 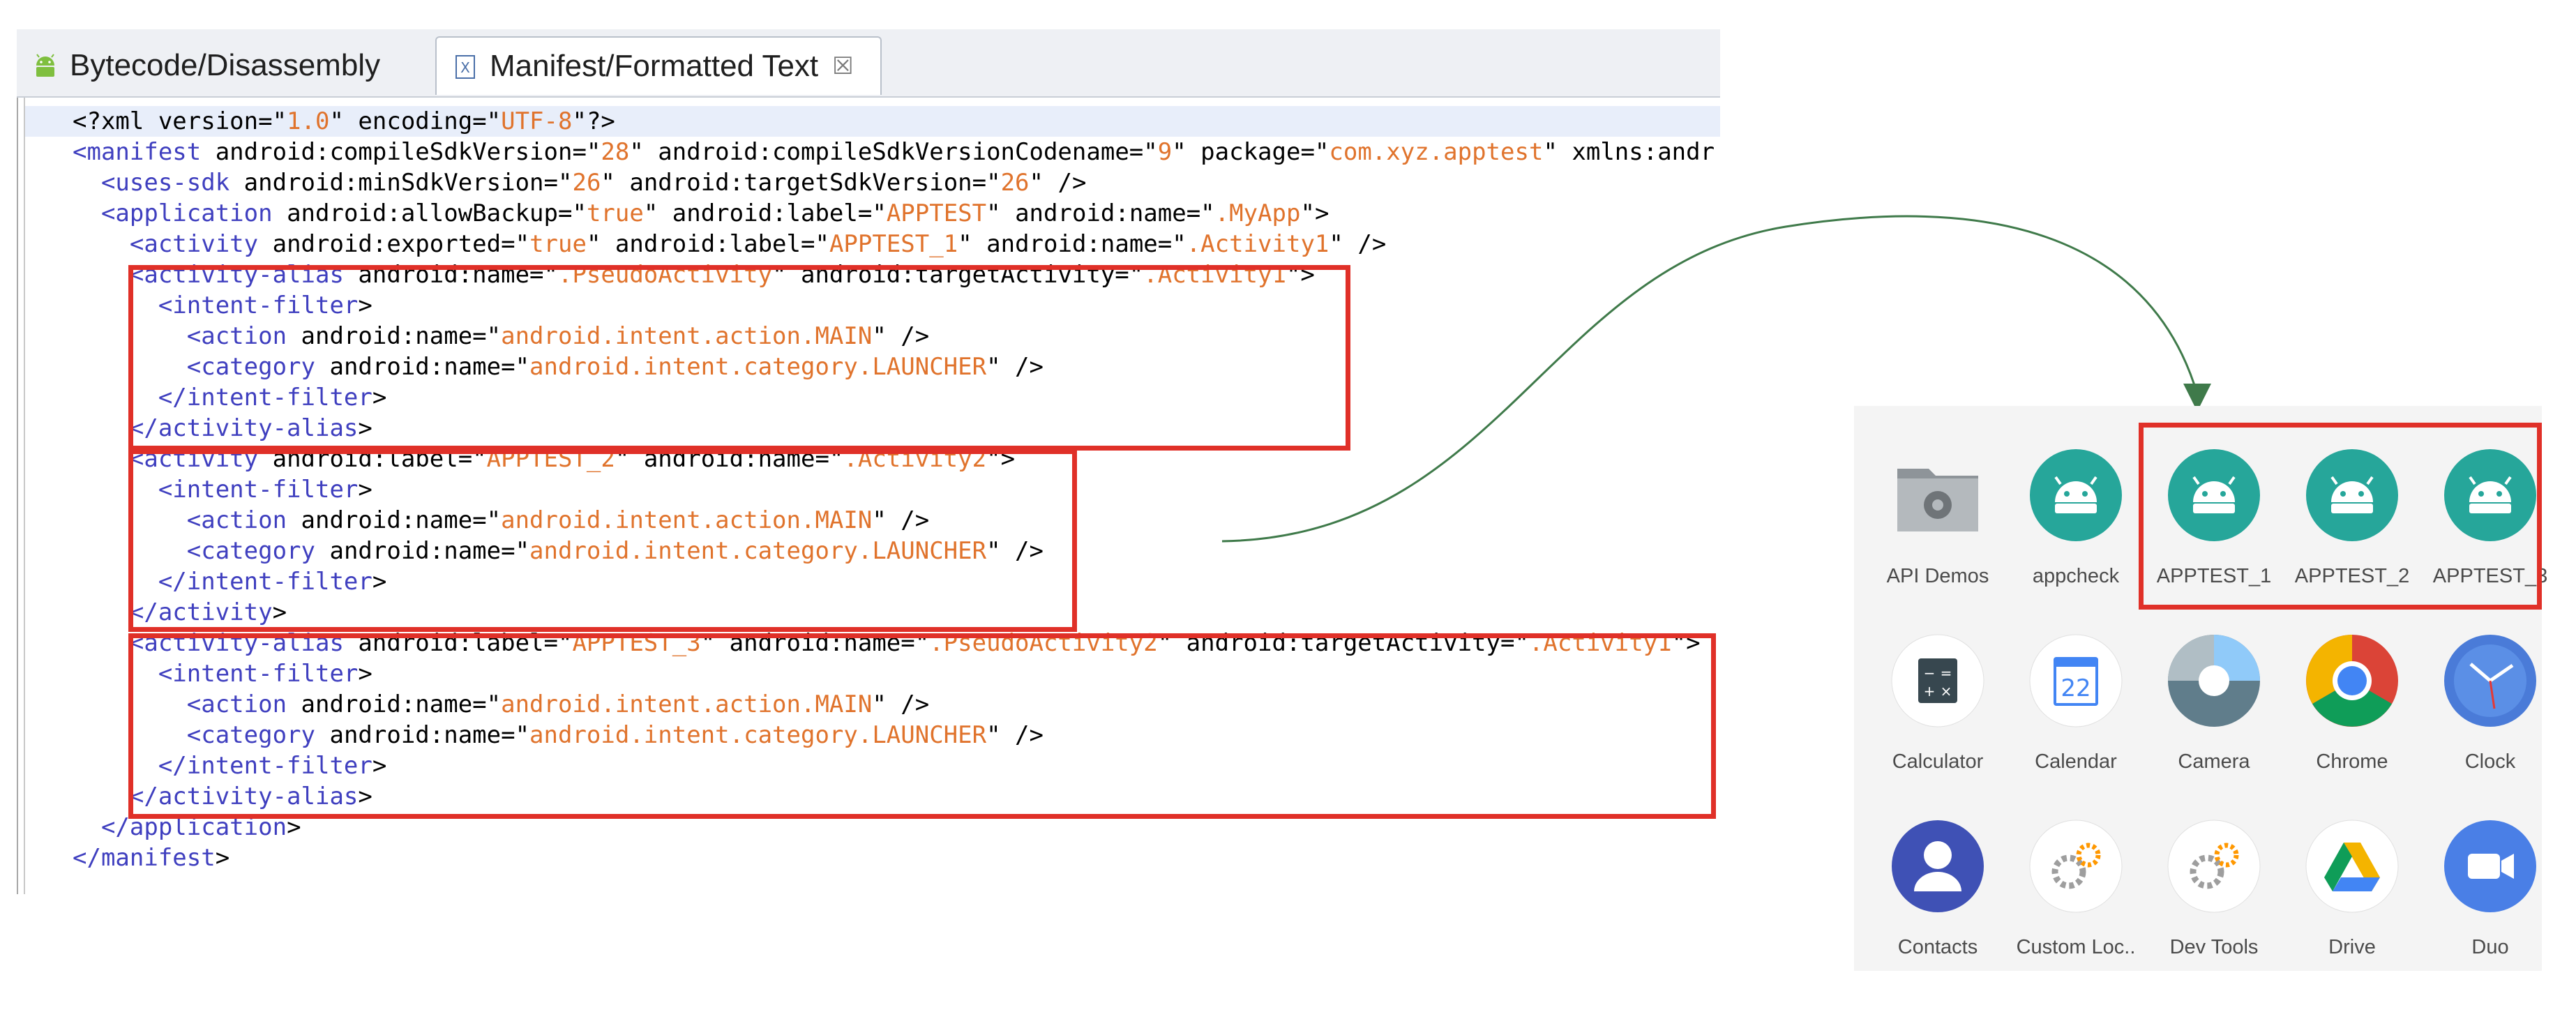 I want to click on app-api-demos: API Demos, so click(x=1938, y=511).